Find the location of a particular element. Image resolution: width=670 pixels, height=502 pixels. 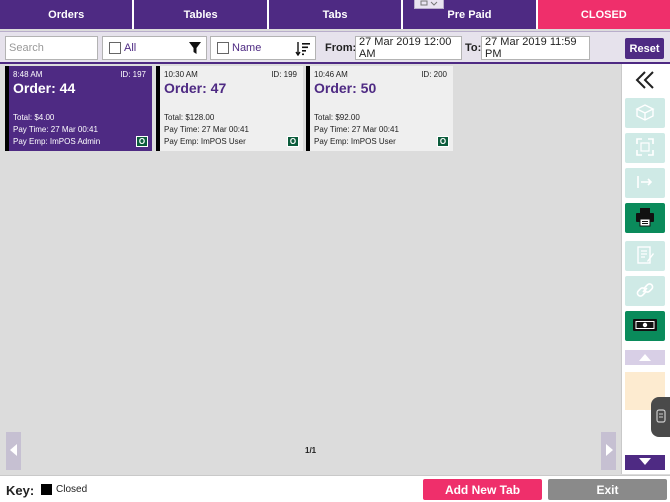

collapse-icon is located at coordinates (645, 81).